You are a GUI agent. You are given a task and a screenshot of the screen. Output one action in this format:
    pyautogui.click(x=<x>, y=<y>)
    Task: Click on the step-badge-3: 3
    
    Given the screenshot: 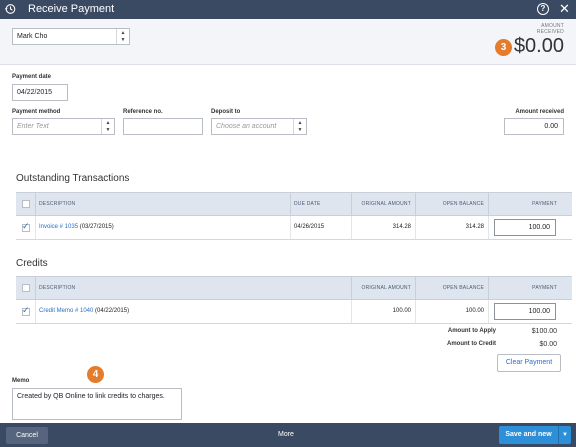 What is the action you would take?
    pyautogui.click(x=503, y=47)
    